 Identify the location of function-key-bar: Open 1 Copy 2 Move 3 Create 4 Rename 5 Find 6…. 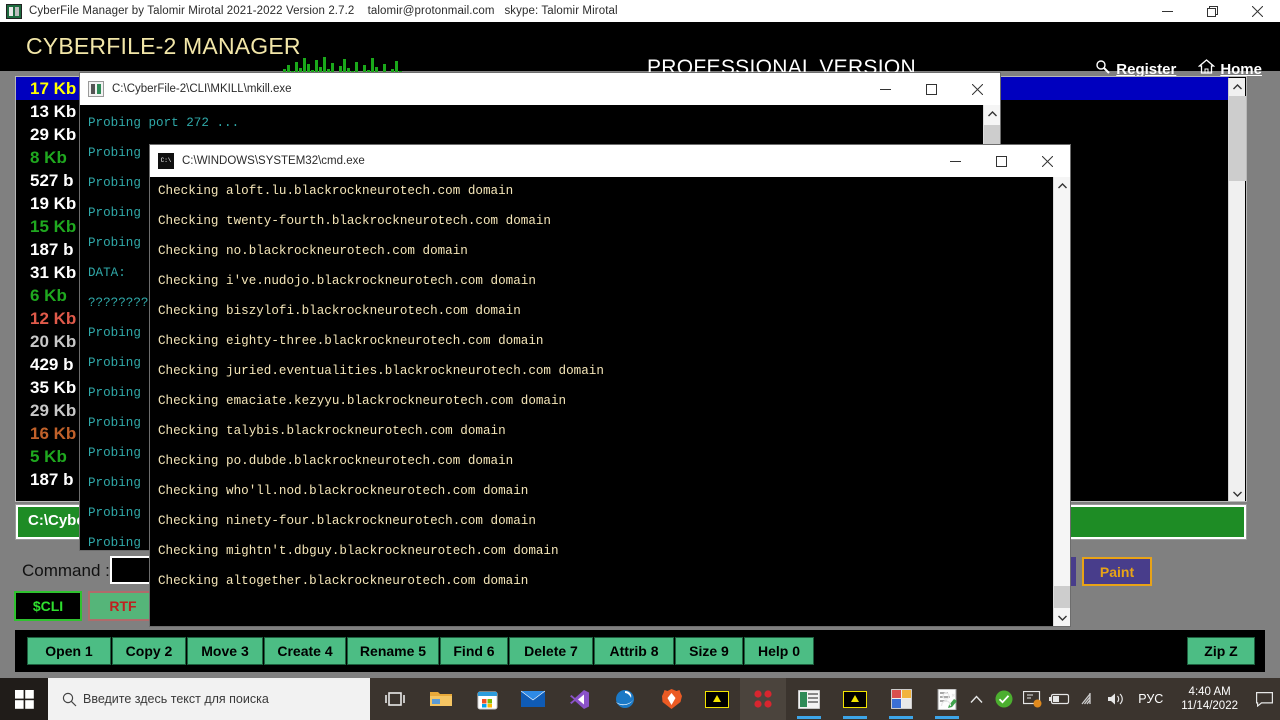
(640, 651).